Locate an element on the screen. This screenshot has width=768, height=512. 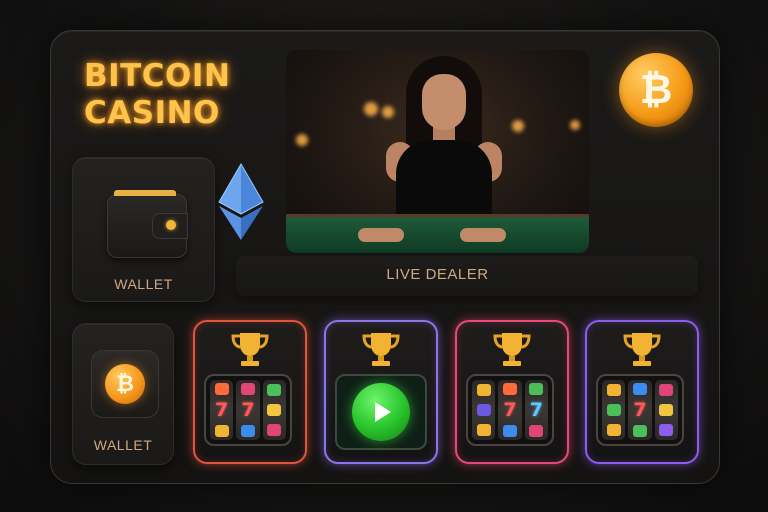
wallet-icon is located at coordinates (147, 224).